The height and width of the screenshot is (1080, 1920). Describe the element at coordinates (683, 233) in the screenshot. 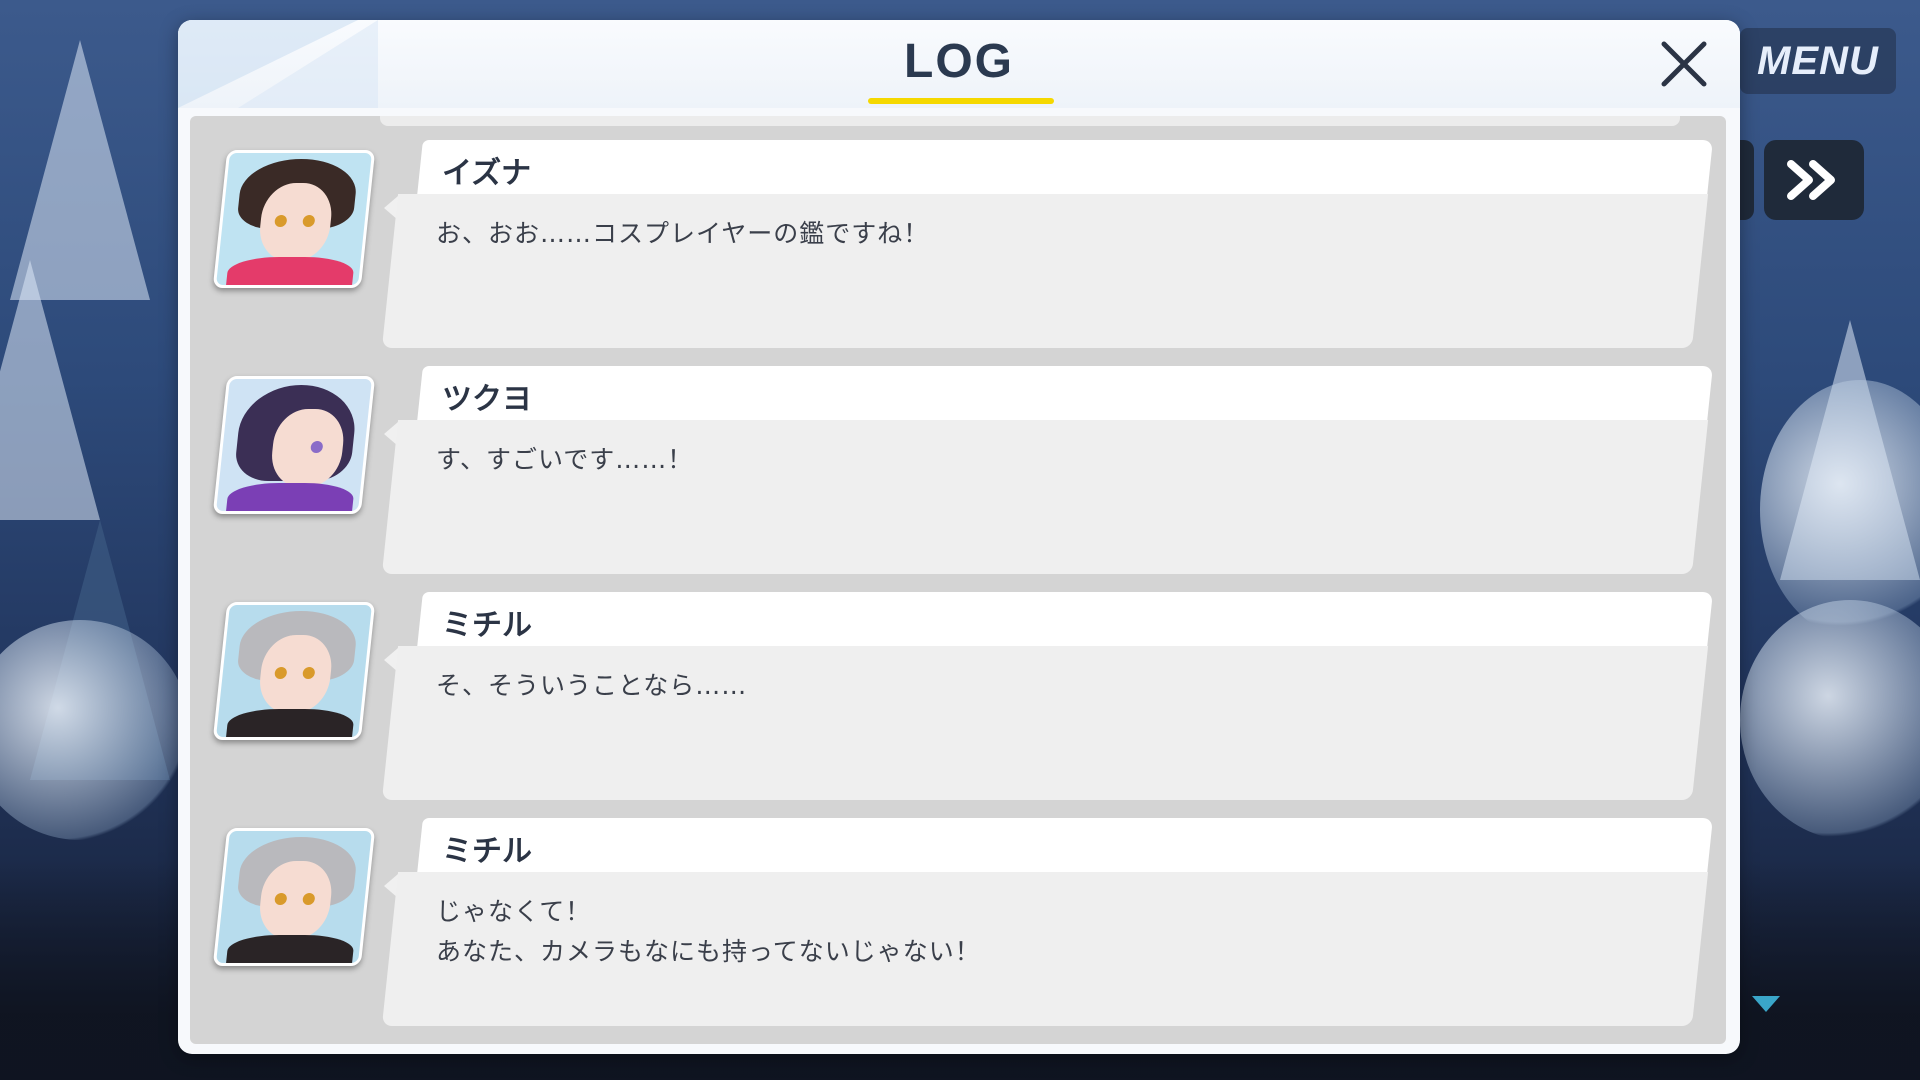

I see `dialogue-line: お、おお……コスプレイヤーの鑑ですね！` at that location.